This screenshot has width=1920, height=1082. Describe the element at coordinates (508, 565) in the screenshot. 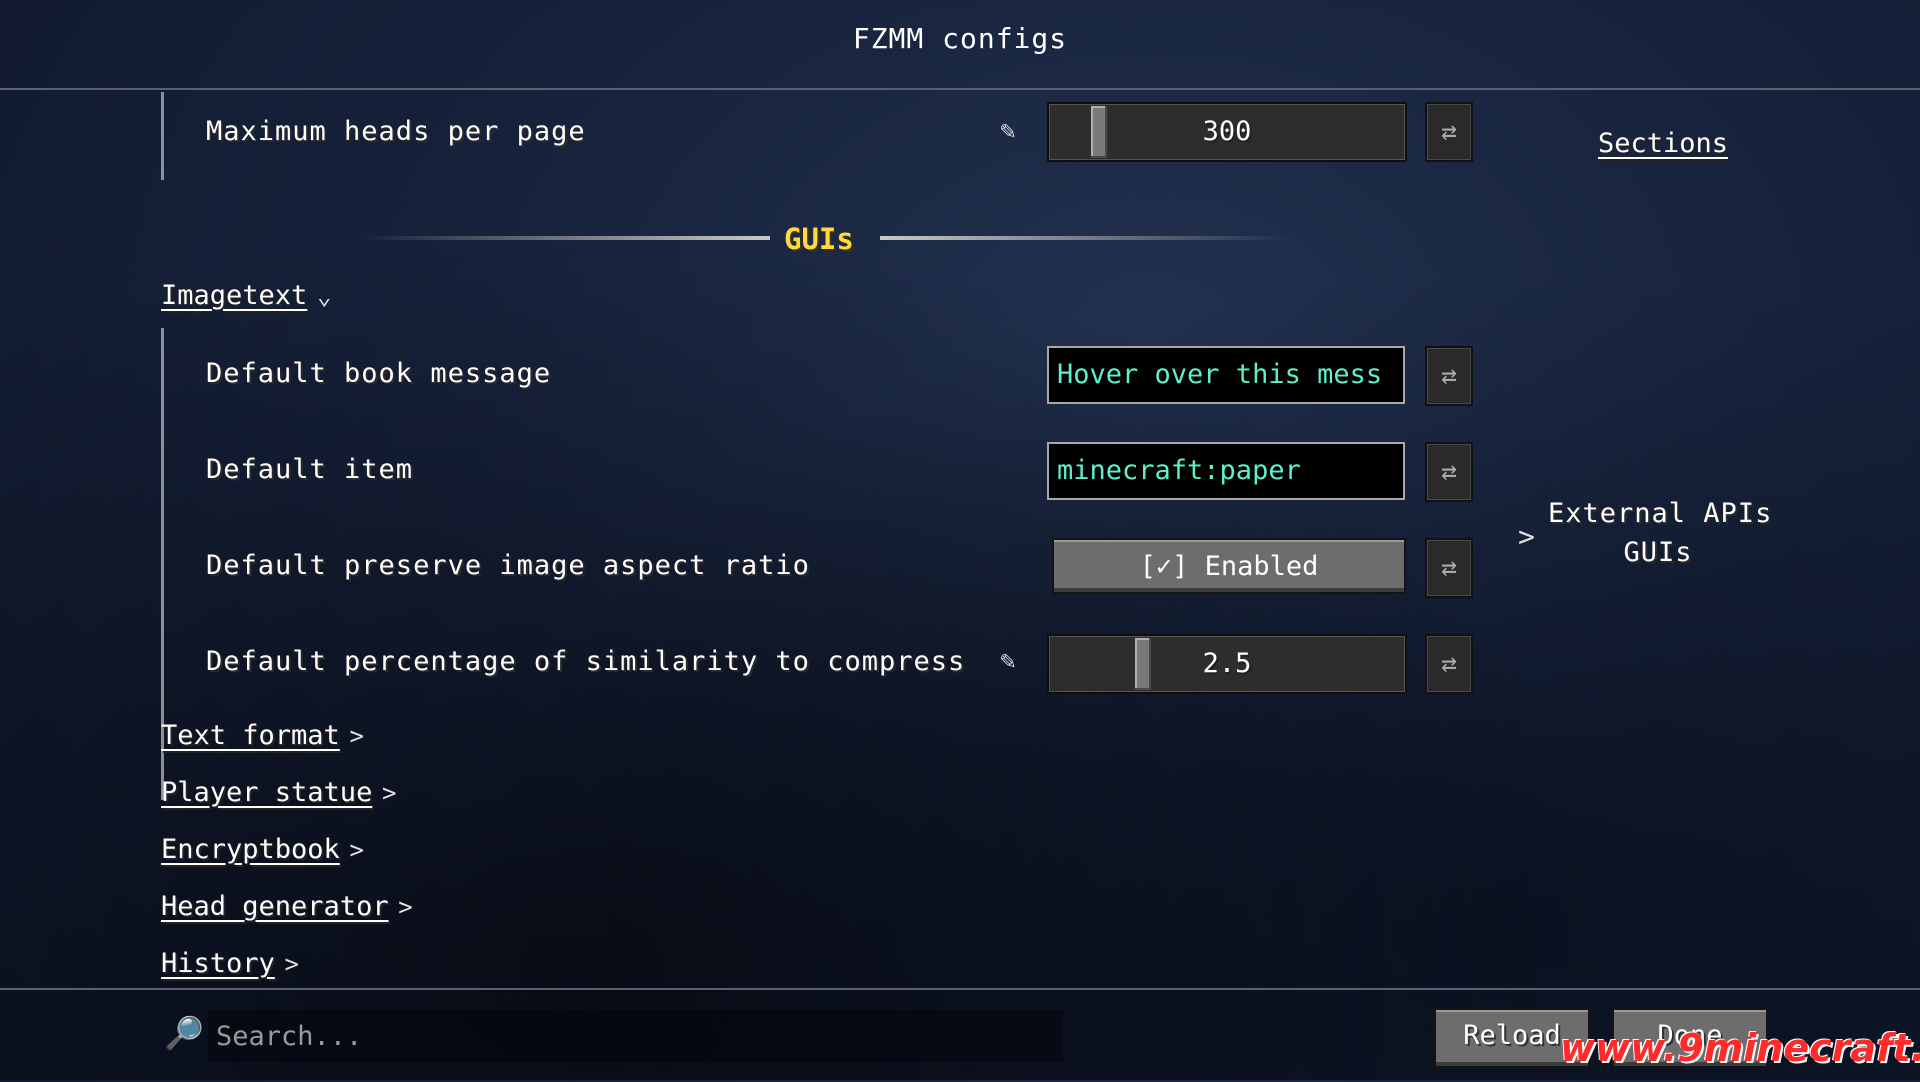

I see `aspect-ratio-label: Default preserve image aspect ratio` at that location.